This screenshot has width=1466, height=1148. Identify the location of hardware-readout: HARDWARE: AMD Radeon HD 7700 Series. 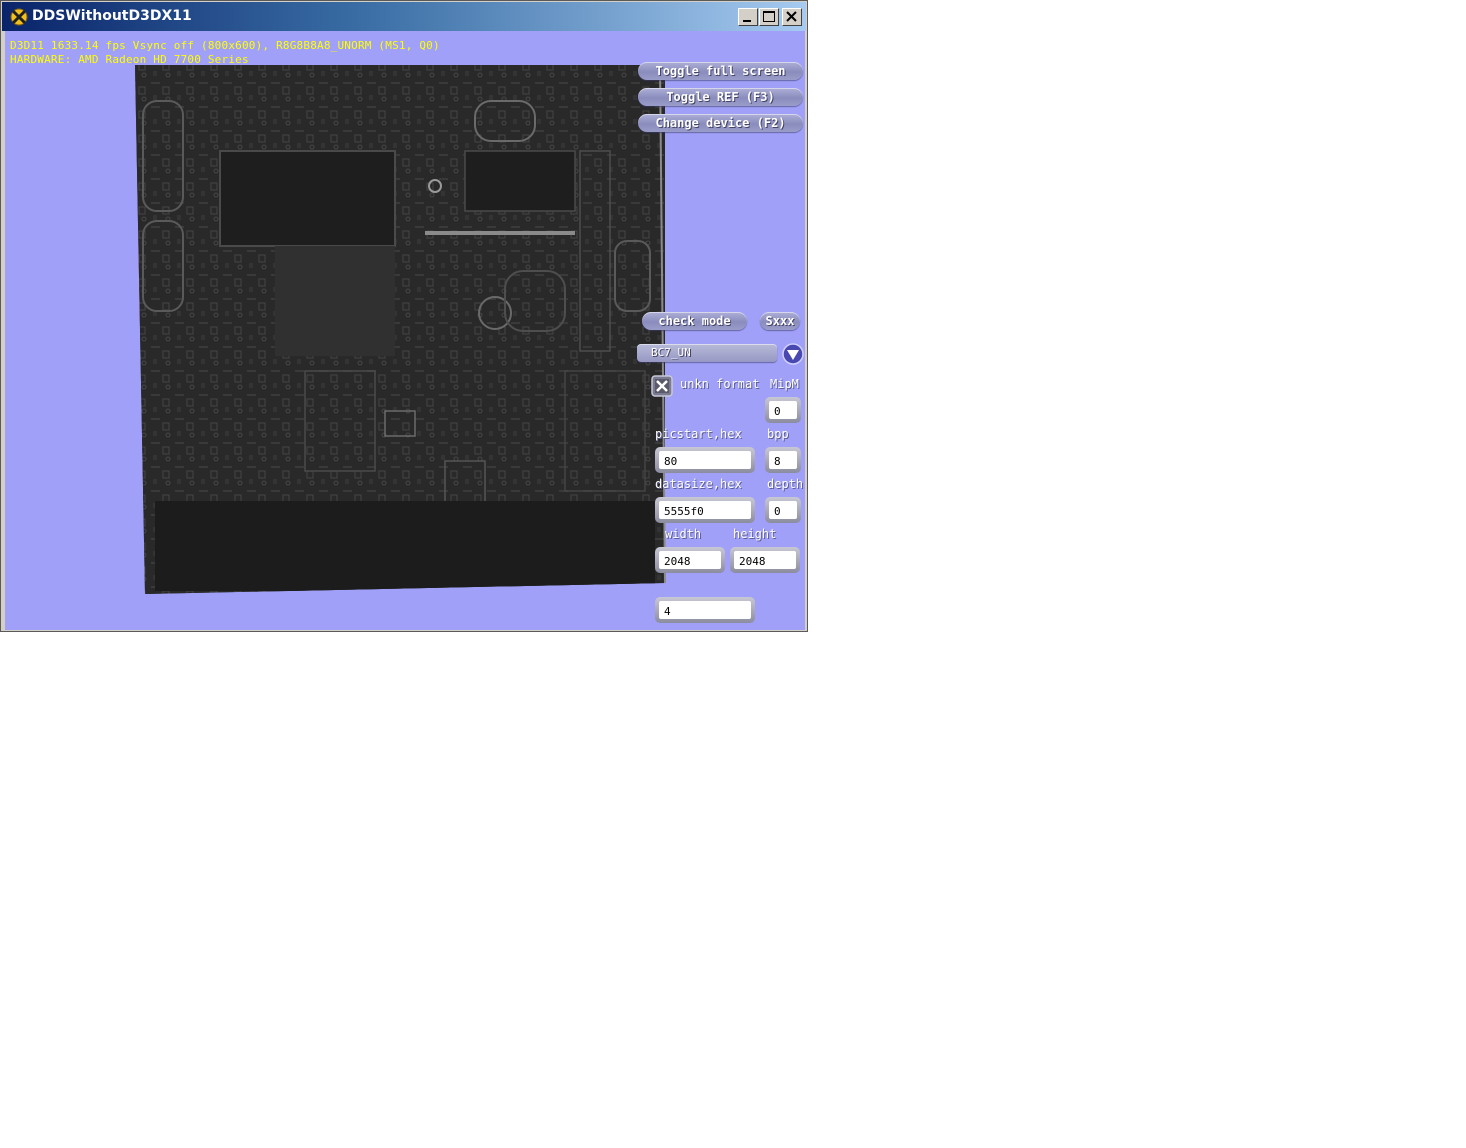
(129, 59).